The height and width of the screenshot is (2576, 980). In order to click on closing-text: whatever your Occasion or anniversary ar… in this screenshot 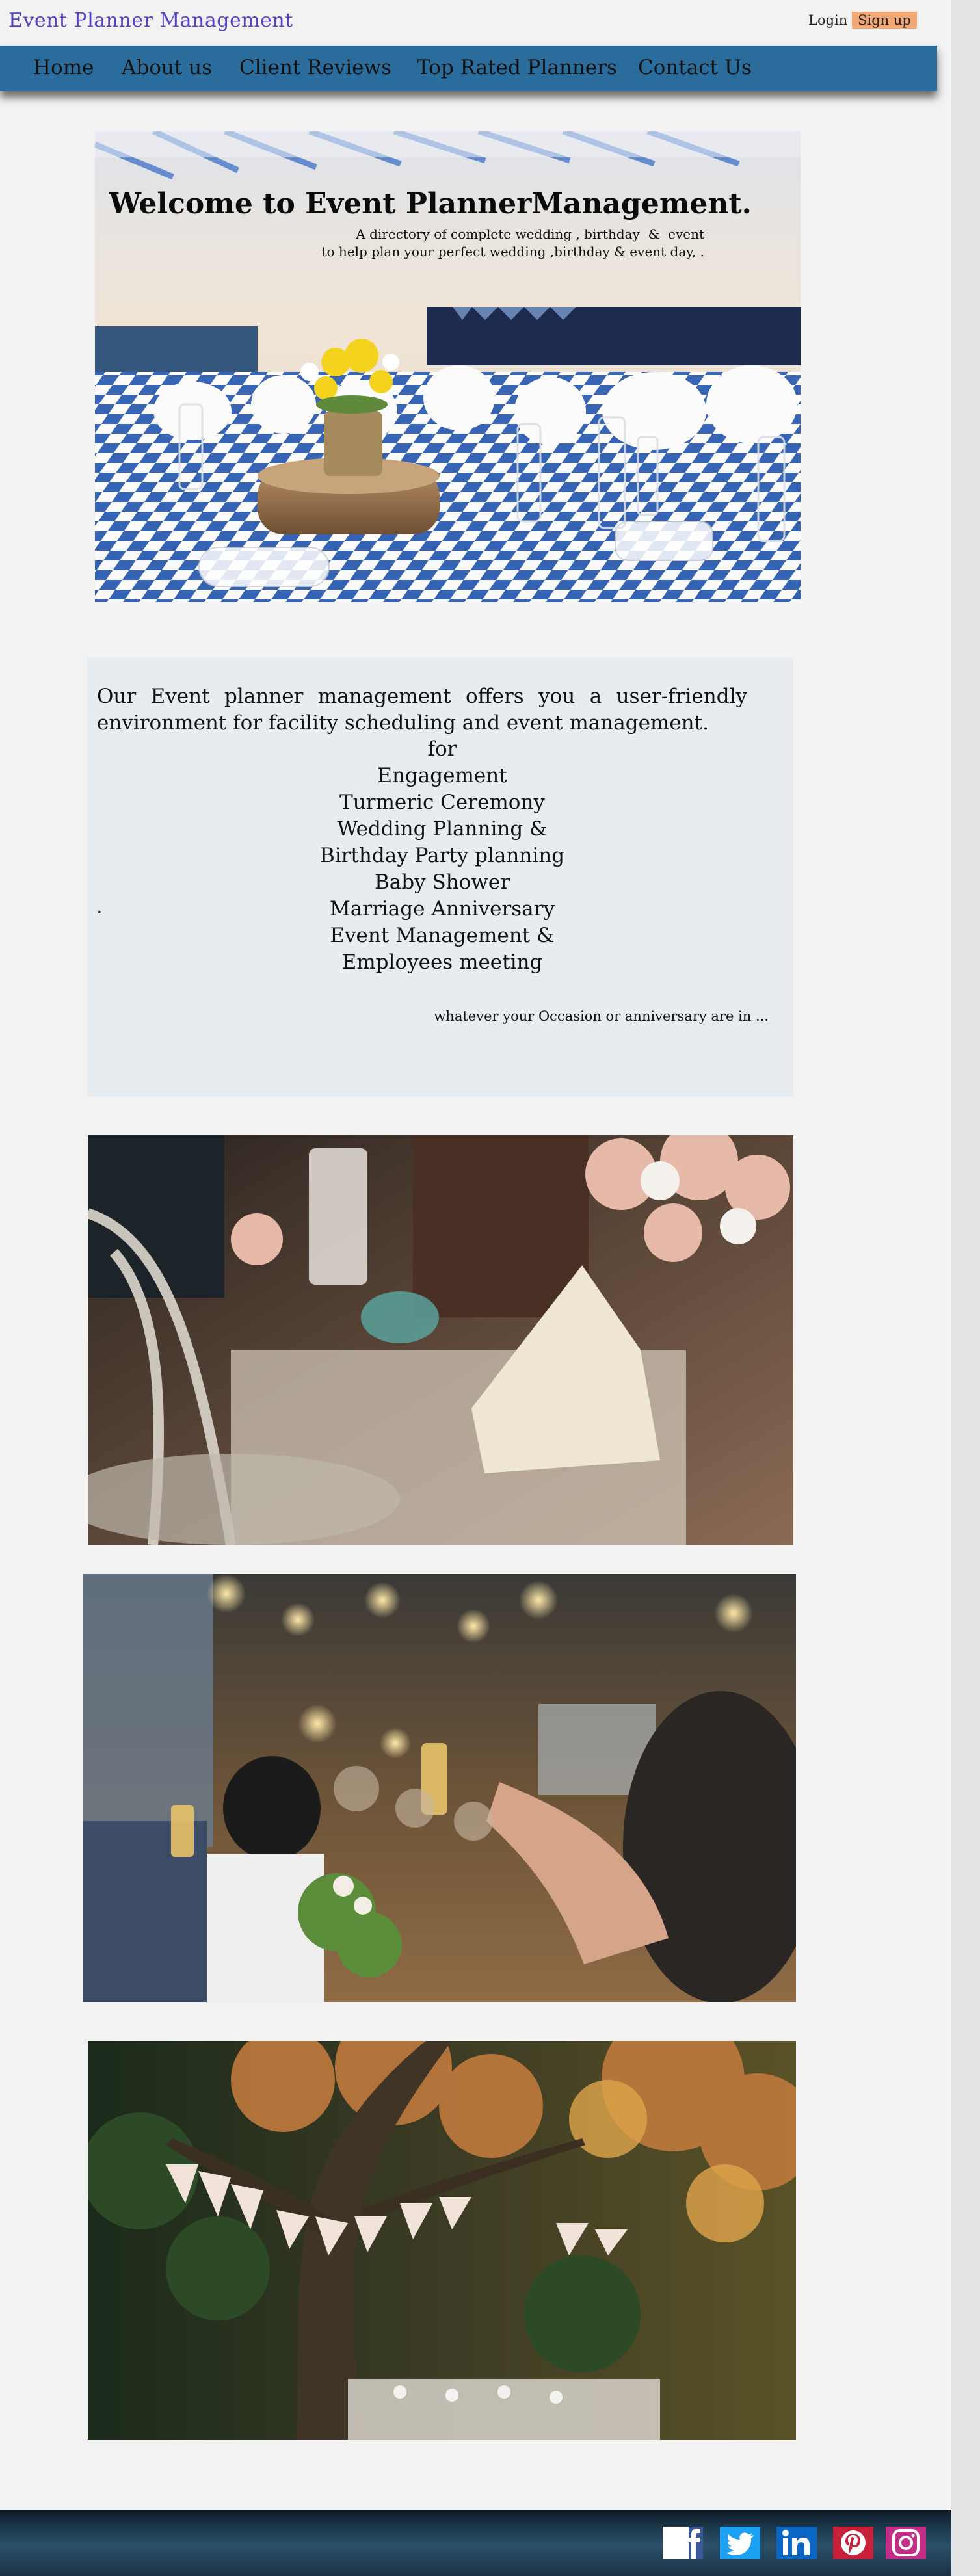, I will do `click(601, 1016)`.